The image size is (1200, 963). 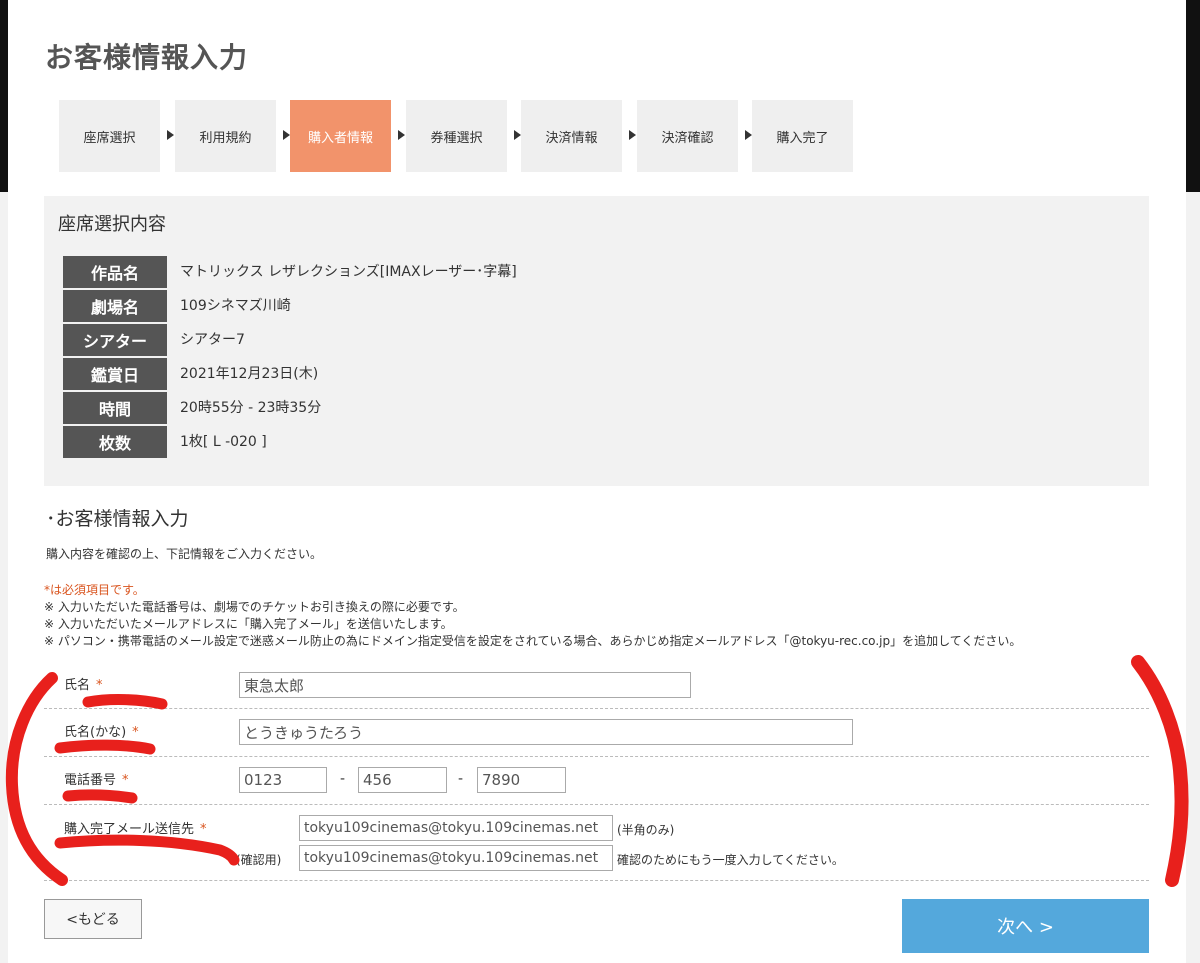 What do you see at coordinates (802, 136) in the screenshot?
I see `step-complete: 購入完了` at bounding box center [802, 136].